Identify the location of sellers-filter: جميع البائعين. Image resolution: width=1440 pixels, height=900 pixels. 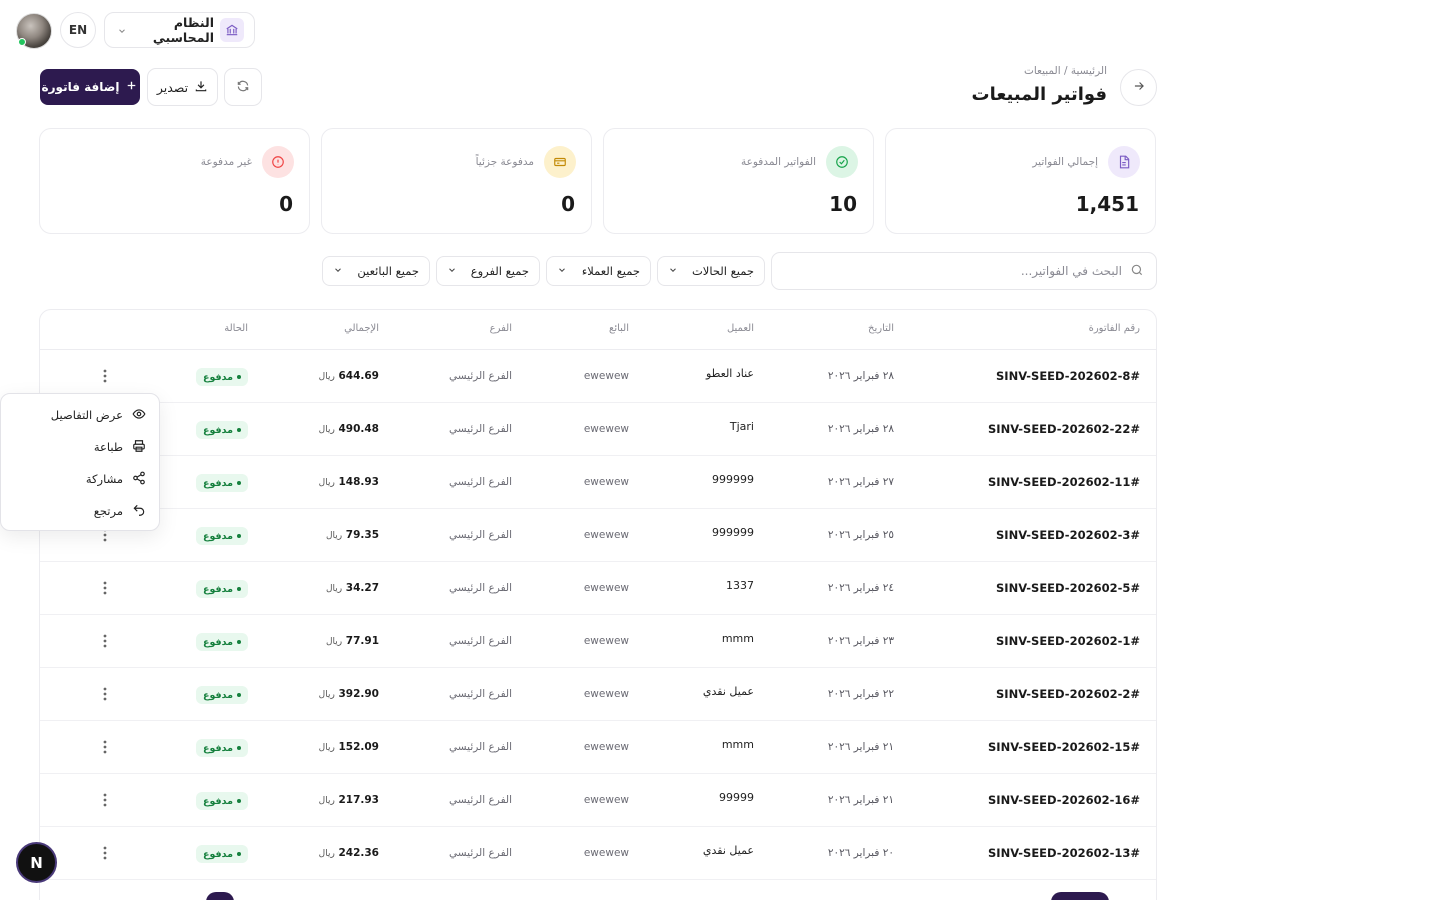
(376, 271).